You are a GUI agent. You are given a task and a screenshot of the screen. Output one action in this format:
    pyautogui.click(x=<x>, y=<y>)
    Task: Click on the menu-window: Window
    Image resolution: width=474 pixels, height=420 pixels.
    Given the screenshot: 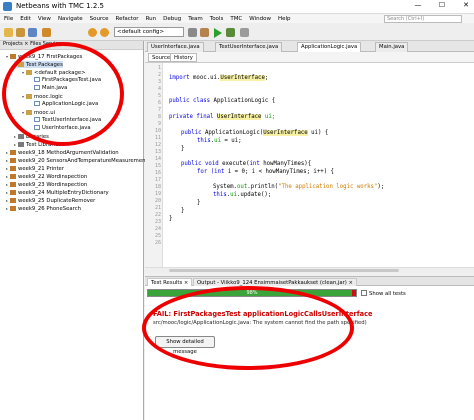 What is the action you would take?
    pyautogui.click(x=260, y=19)
    